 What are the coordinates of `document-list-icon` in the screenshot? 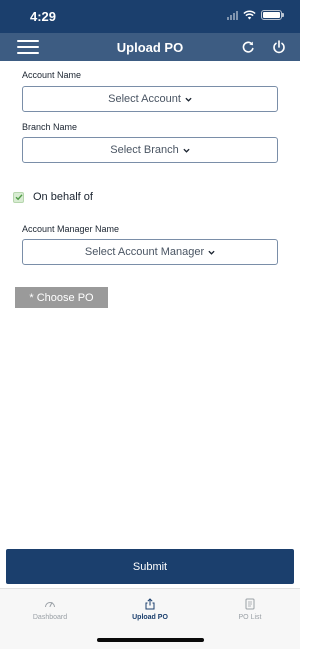 It's located at (250, 604).